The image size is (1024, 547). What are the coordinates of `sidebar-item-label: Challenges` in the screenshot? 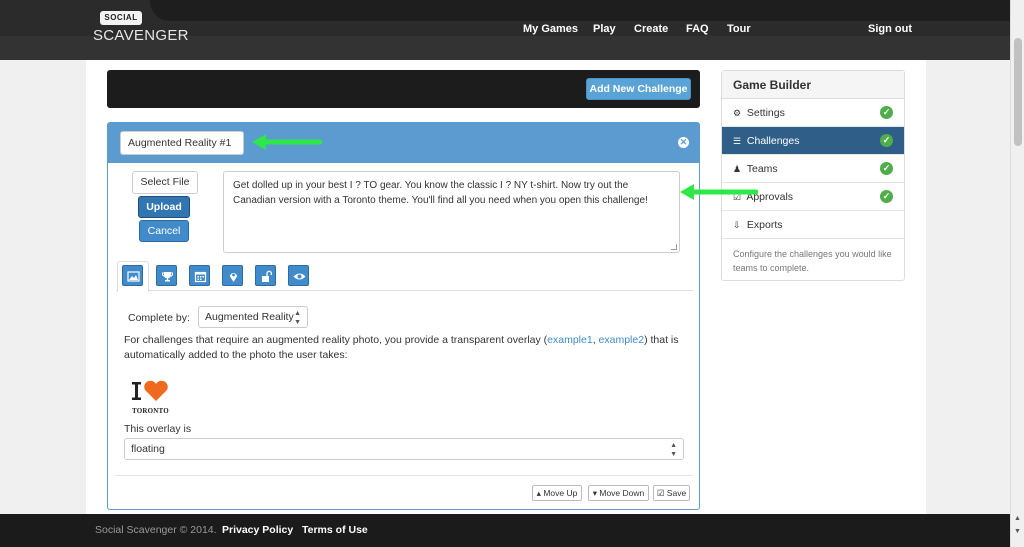 It's located at (773, 141).